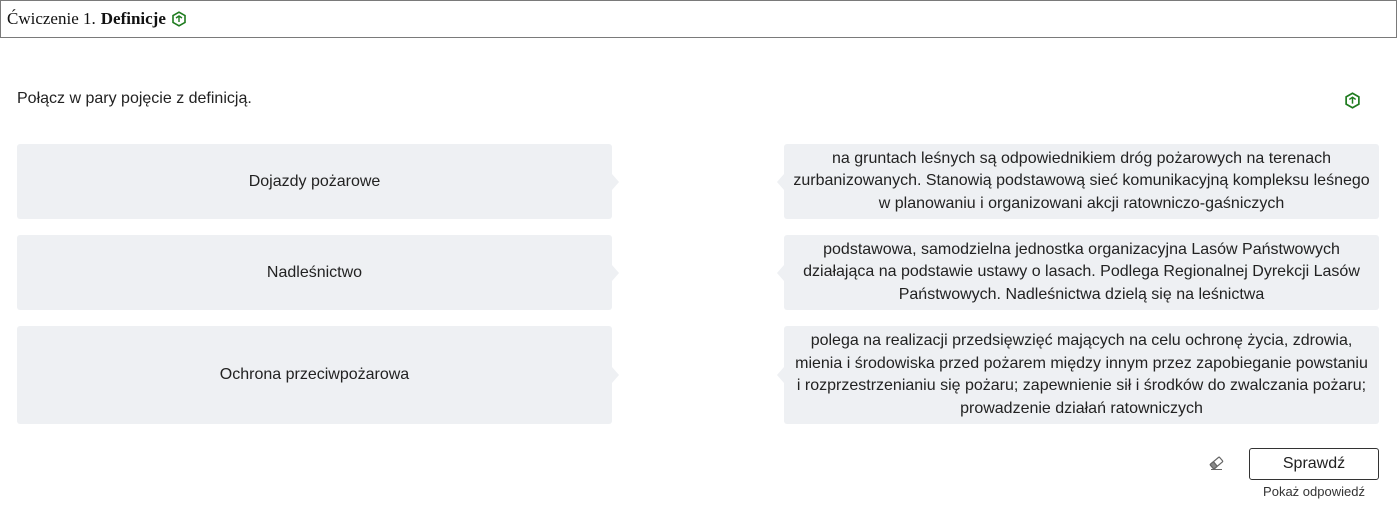 The height and width of the screenshot is (520, 1397). I want to click on exercise-title: Definicje, so click(133, 18).